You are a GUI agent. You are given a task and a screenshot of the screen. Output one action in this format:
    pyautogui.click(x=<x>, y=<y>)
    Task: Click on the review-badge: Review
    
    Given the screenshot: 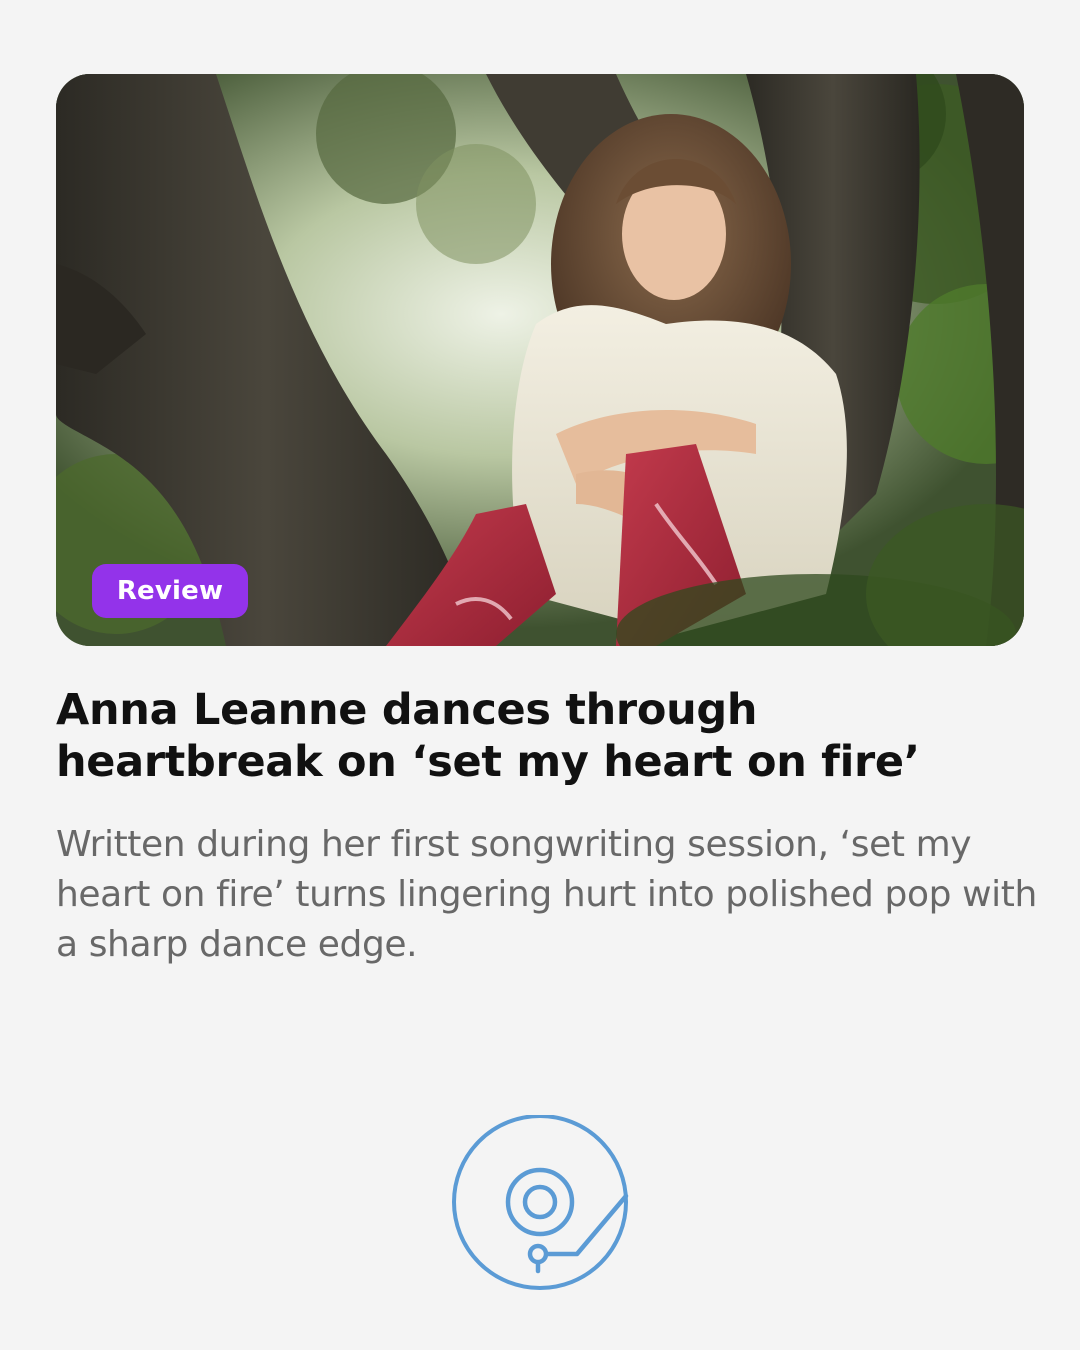 What is the action you would take?
    pyautogui.click(x=170, y=591)
    